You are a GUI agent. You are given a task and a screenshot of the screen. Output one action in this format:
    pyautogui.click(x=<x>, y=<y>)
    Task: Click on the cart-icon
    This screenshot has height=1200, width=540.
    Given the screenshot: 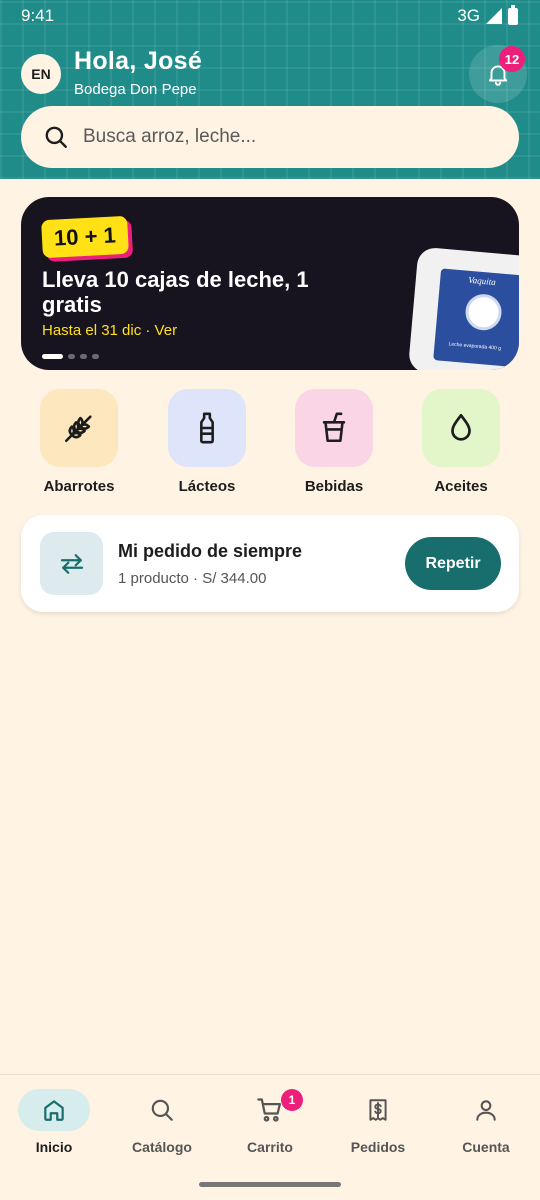 What is the action you would take?
    pyautogui.click(x=269, y=1110)
    